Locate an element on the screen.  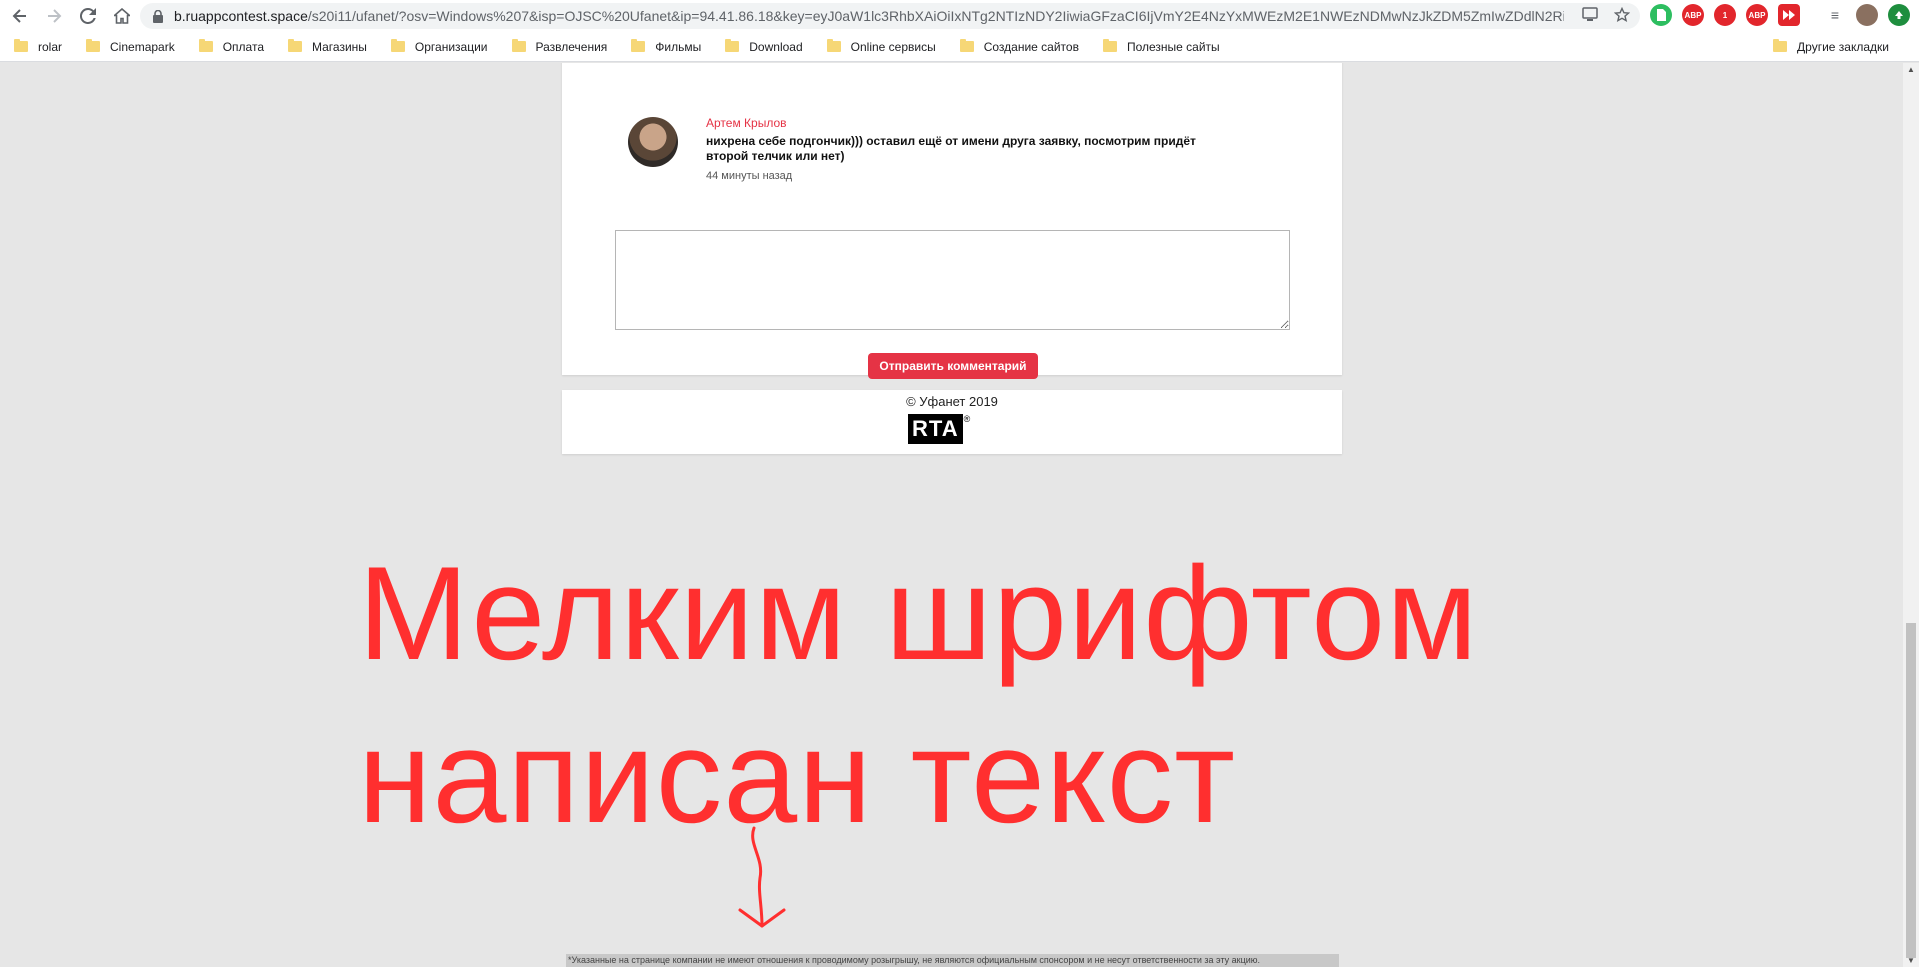
bookmark-label: Download is located at coordinates (776, 46).